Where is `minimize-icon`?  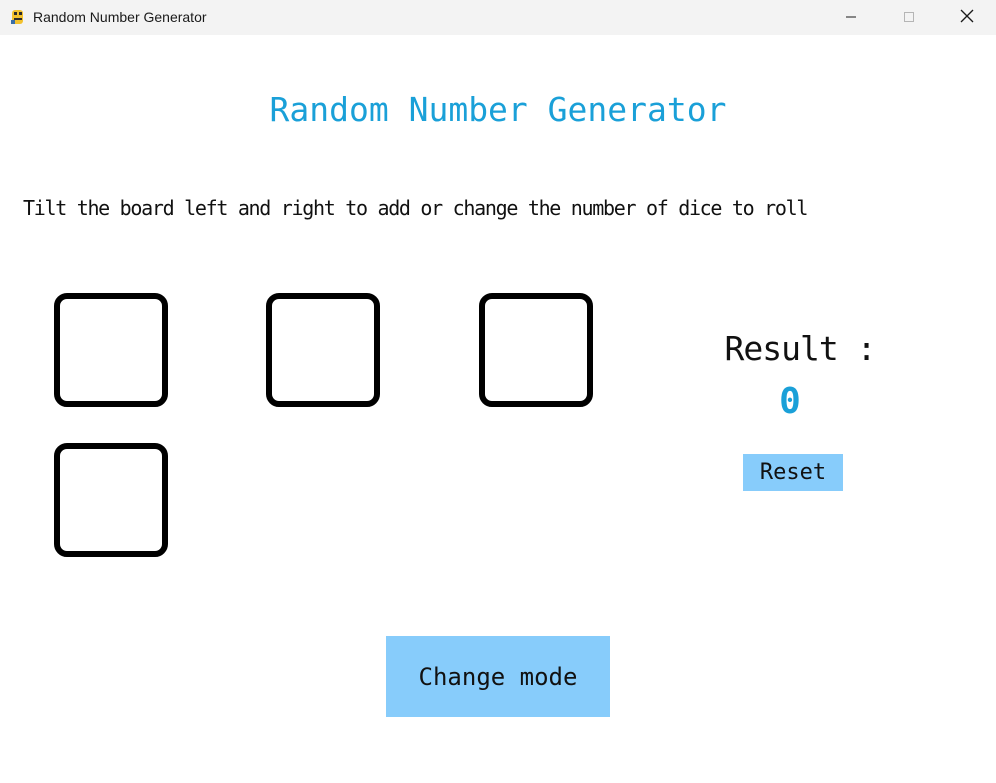
minimize-icon is located at coordinates (851, 17).